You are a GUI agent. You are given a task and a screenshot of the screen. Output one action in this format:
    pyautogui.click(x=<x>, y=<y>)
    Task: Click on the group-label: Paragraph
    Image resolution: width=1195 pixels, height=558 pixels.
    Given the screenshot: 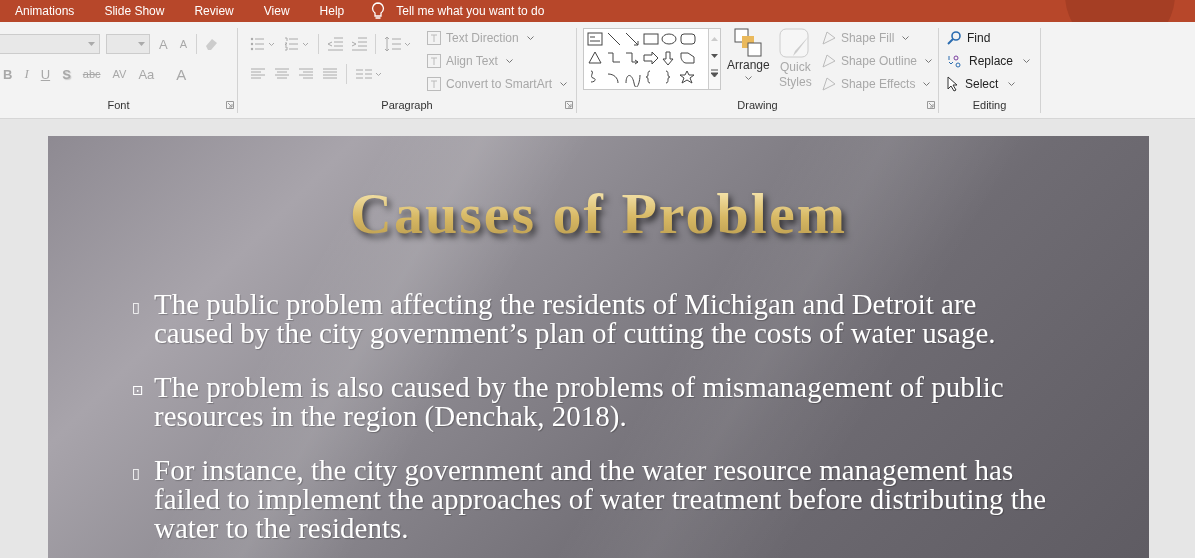 What is the action you would take?
    pyautogui.click(x=407, y=105)
    